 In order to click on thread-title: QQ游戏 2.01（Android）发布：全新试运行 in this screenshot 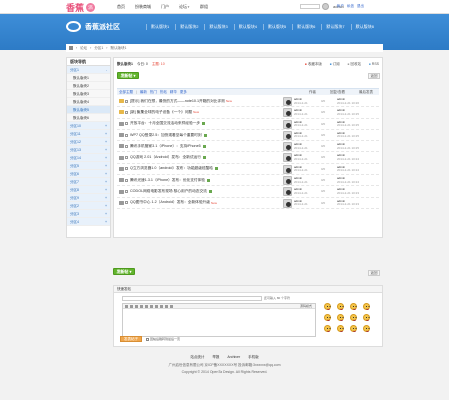, I will do `click(165, 157)`.